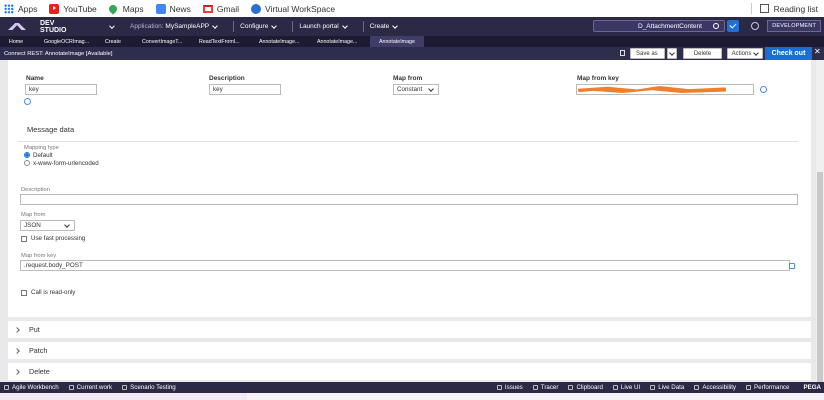 The width and height of the screenshot is (824, 400). Describe the element at coordinates (227, 78) in the screenshot. I see `col-header-description: Description` at that location.